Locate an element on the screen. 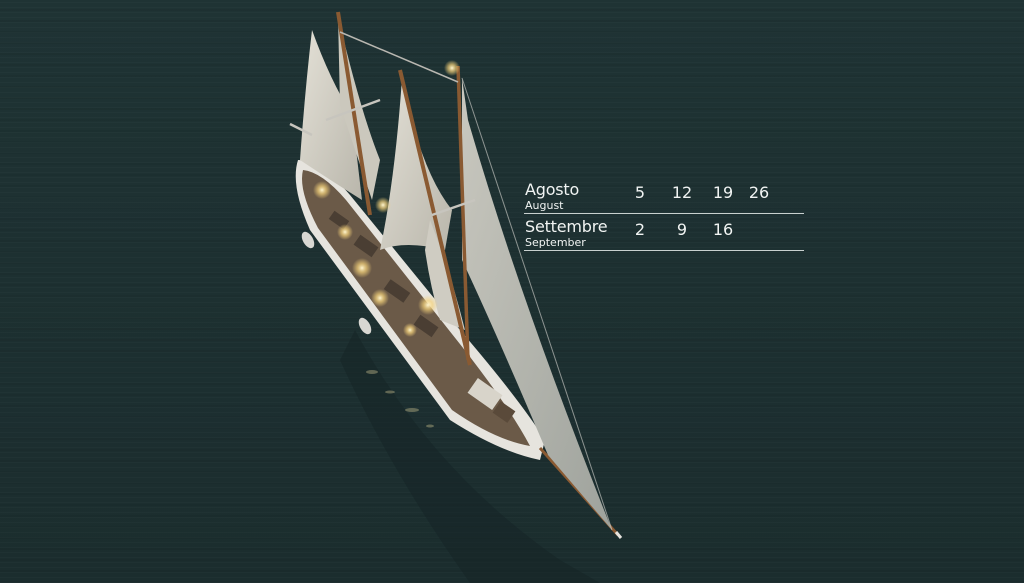 The image size is (1024, 583). stay is located at coordinates (399, 57).